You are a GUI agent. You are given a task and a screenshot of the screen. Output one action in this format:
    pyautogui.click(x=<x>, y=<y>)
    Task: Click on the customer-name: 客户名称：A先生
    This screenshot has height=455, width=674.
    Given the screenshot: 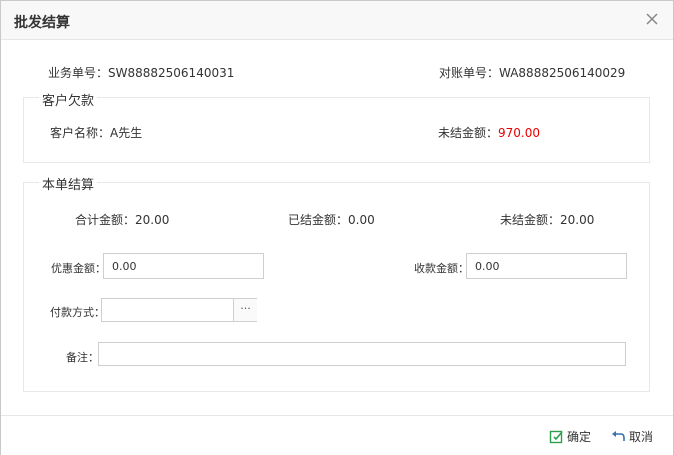 What is the action you would take?
    pyautogui.click(x=96, y=133)
    